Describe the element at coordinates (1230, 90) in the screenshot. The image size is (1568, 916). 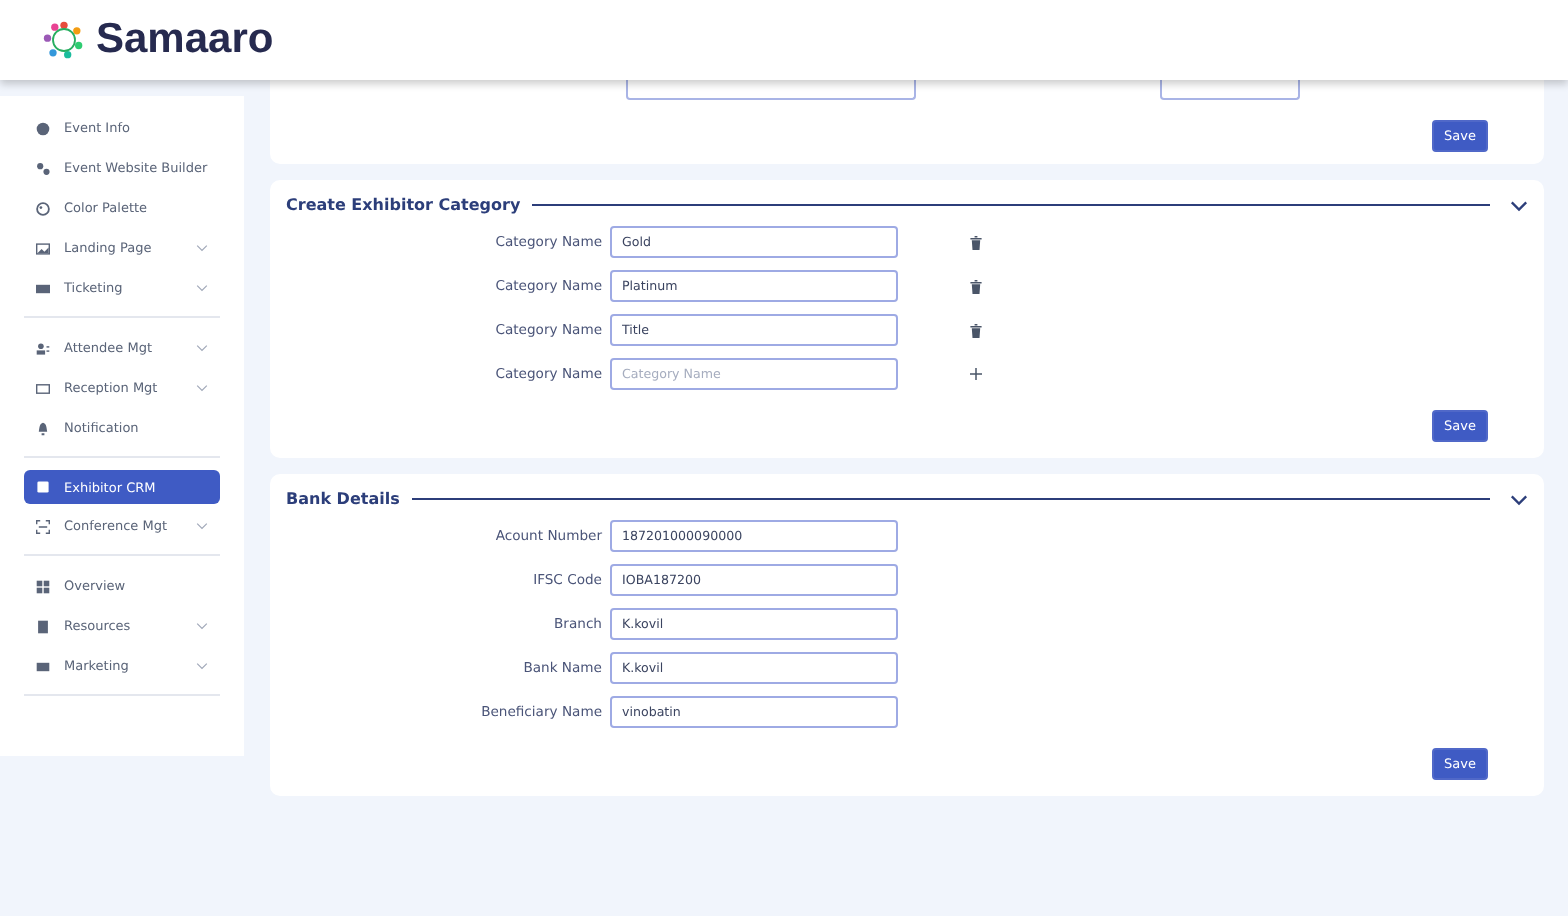
I see `date-field` at that location.